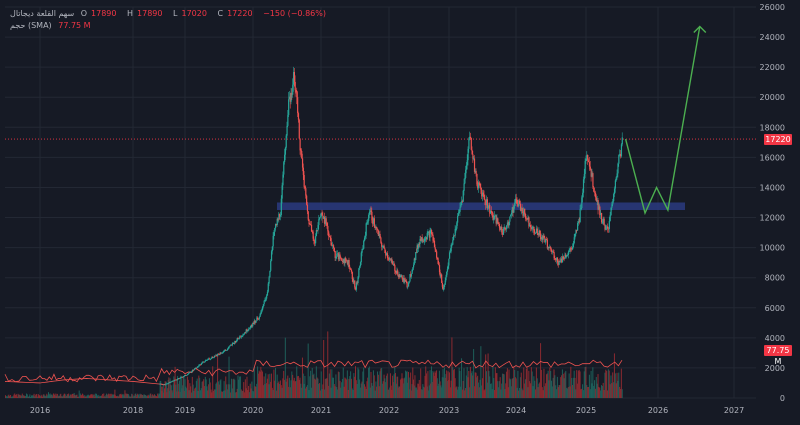 The width and height of the screenshot is (800, 425). Describe the element at coordinates (586, 410) in the screenshot. I see `x-tick-label: 2025` at that location.